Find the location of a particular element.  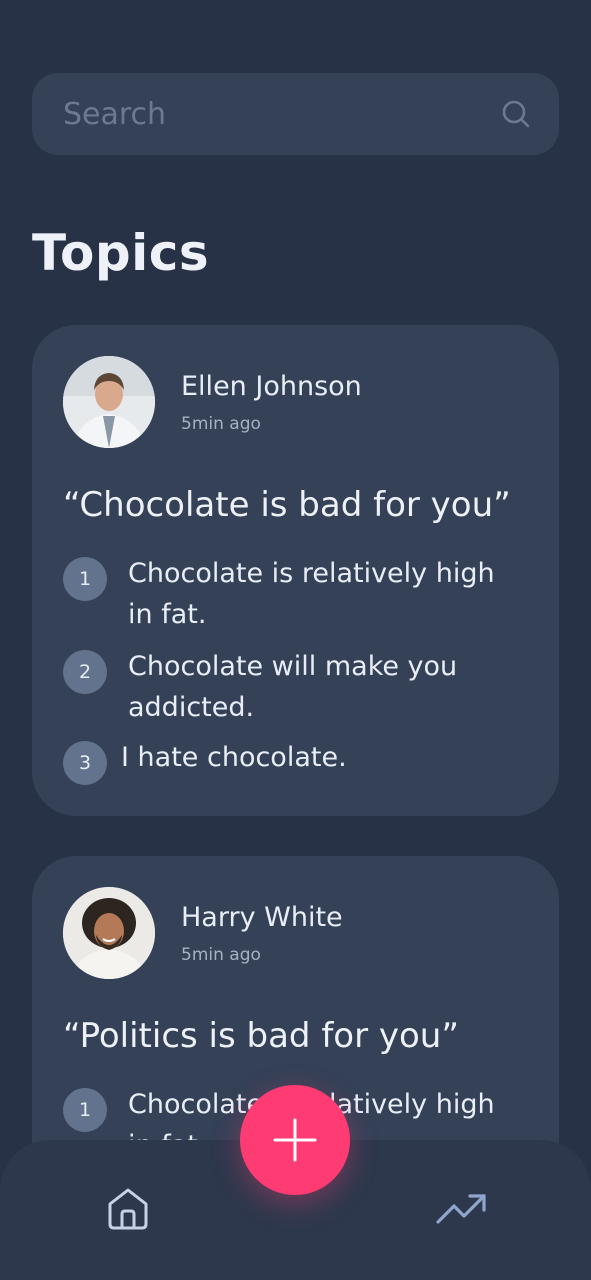

search-bar is located at coordinates (295, 114).